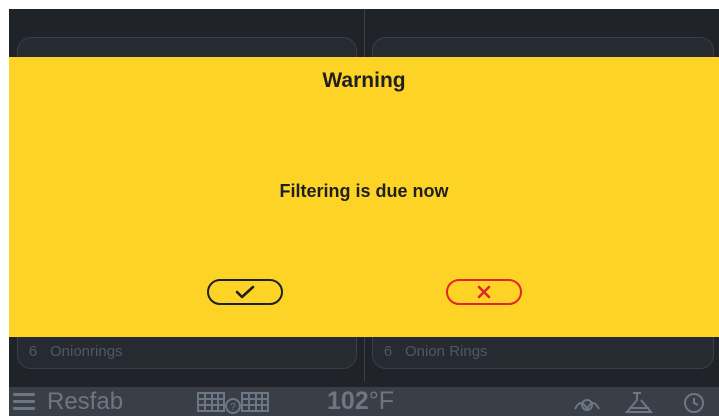  What do you see at coordinates (388, 351) in the screenshot?
I see `right-item-index: 6` at bounding box center [388, 351].